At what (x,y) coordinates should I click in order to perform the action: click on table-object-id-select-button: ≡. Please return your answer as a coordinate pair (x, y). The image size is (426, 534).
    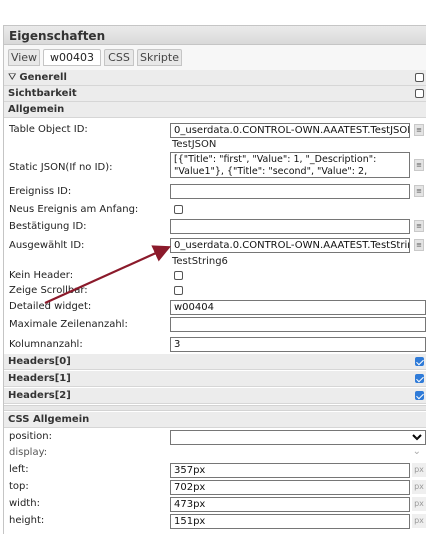
    Looking at the image, I should click on (419, 130).